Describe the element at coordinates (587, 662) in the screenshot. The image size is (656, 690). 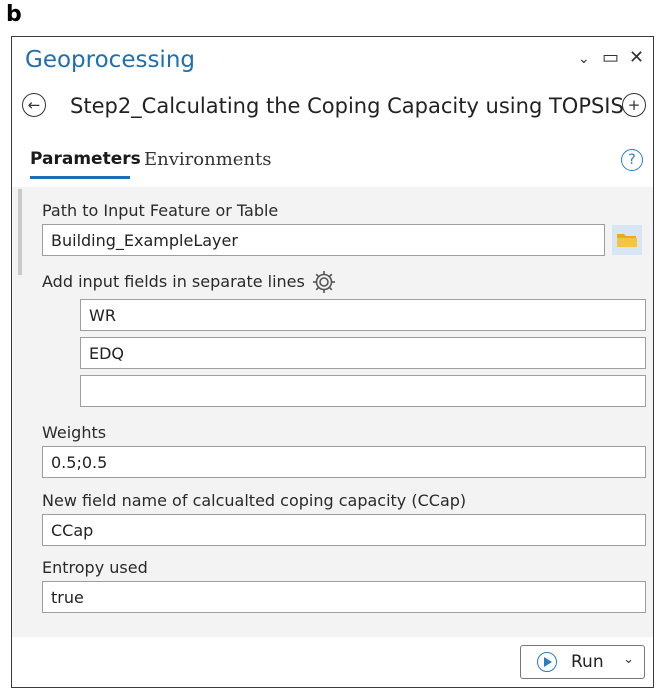
I see `run-label: Run` at that location.